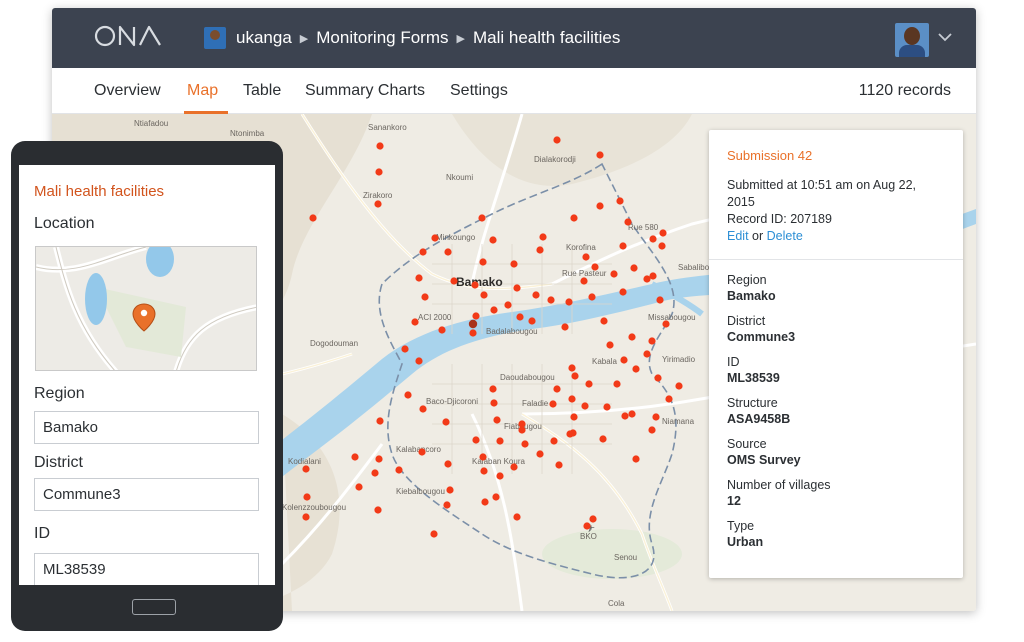  Describe the element at coordinates (127, 91) in the screenshot. I see `tab-overview: Overview` at that location.